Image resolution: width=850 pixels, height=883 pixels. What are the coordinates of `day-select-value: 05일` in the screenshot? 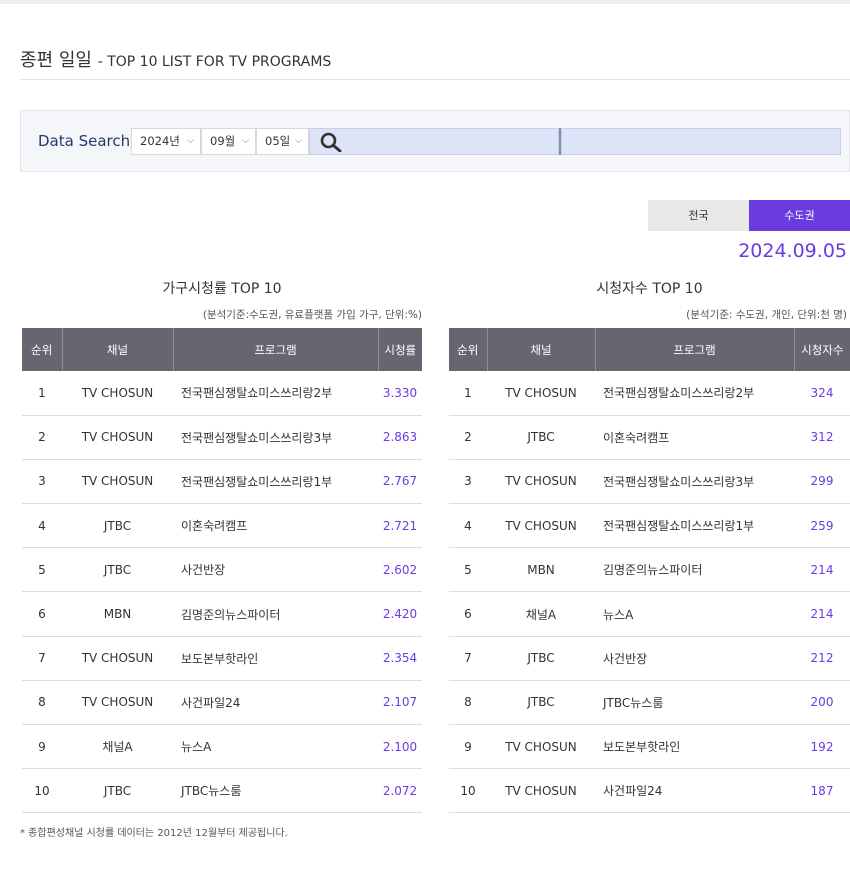 It's located at (278, 141).